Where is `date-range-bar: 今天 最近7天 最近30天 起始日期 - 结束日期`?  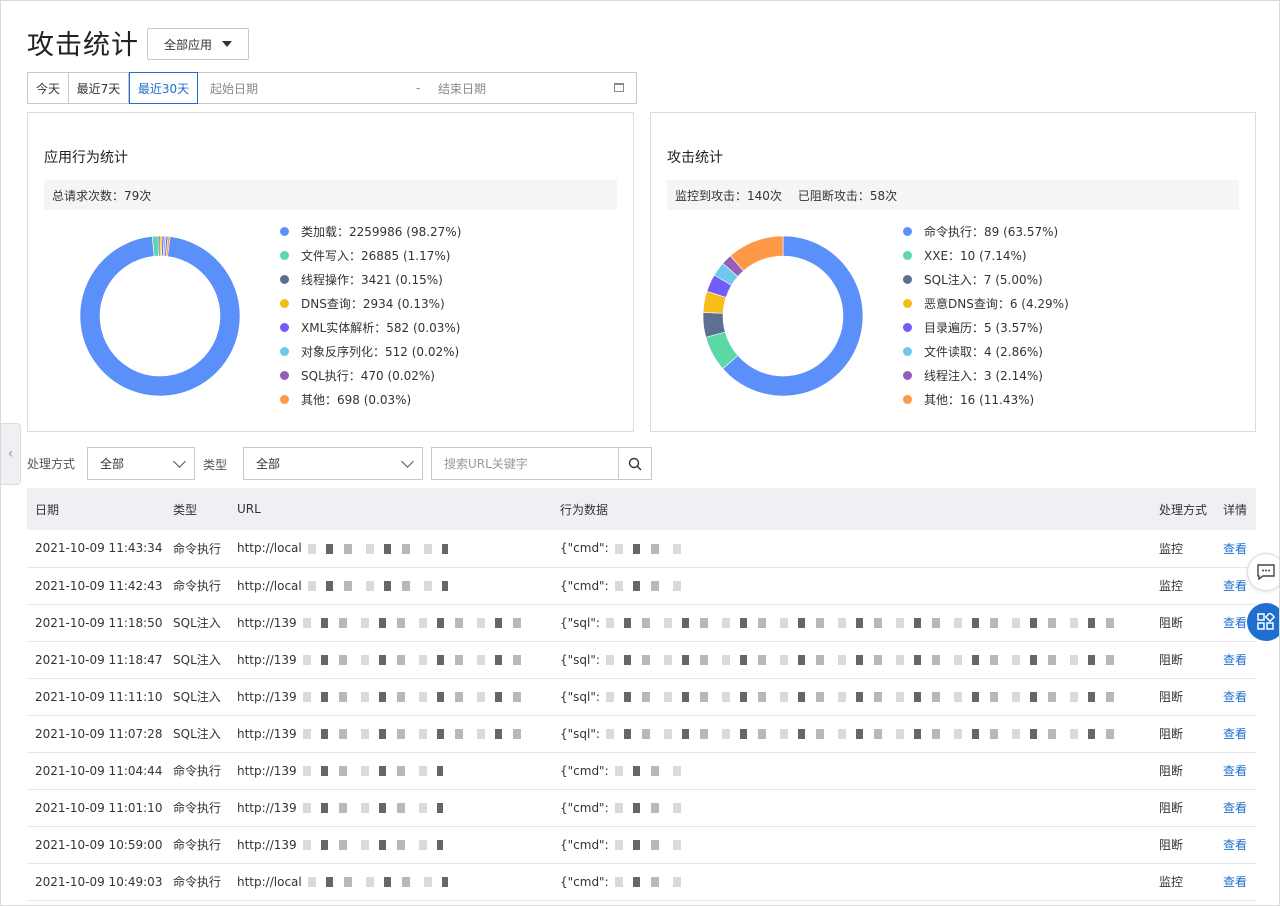
date-range-bar: 今天 最近7天 最近30天 起始日期 - 结束日期 is located at coordinates (332, 88).